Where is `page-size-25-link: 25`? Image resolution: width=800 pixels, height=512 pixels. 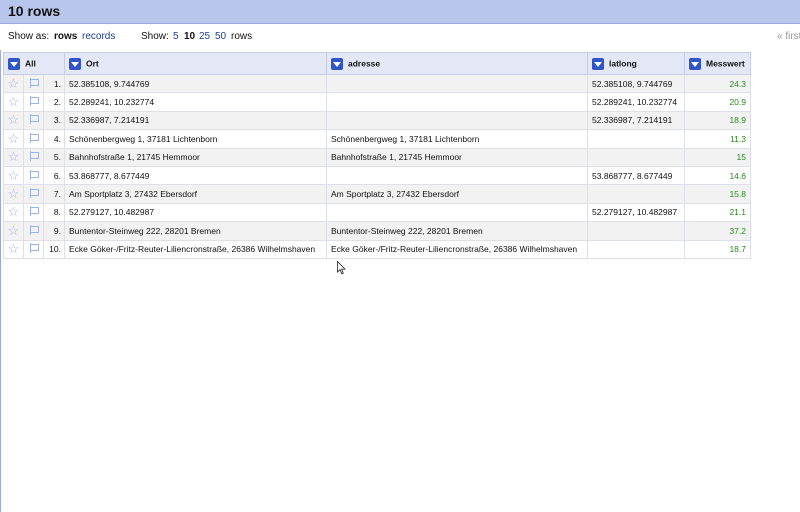 page-size-25-link: 25 is located at coordinates (204, 36).